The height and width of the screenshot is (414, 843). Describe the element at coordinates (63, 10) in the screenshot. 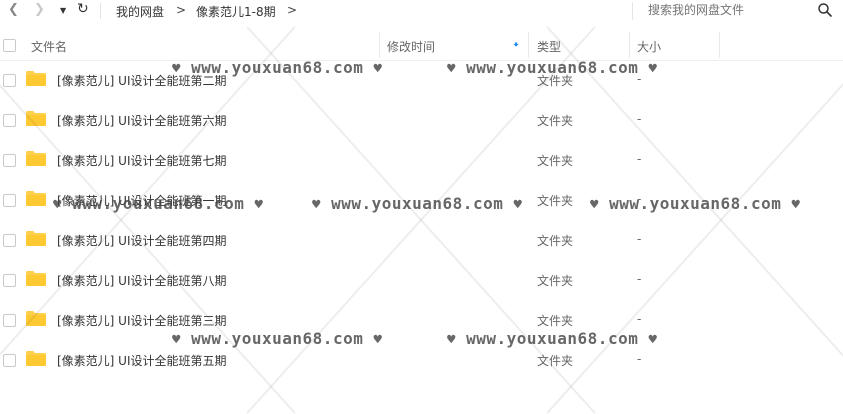

I see `history-dropdown-icon: ▼` at that location.